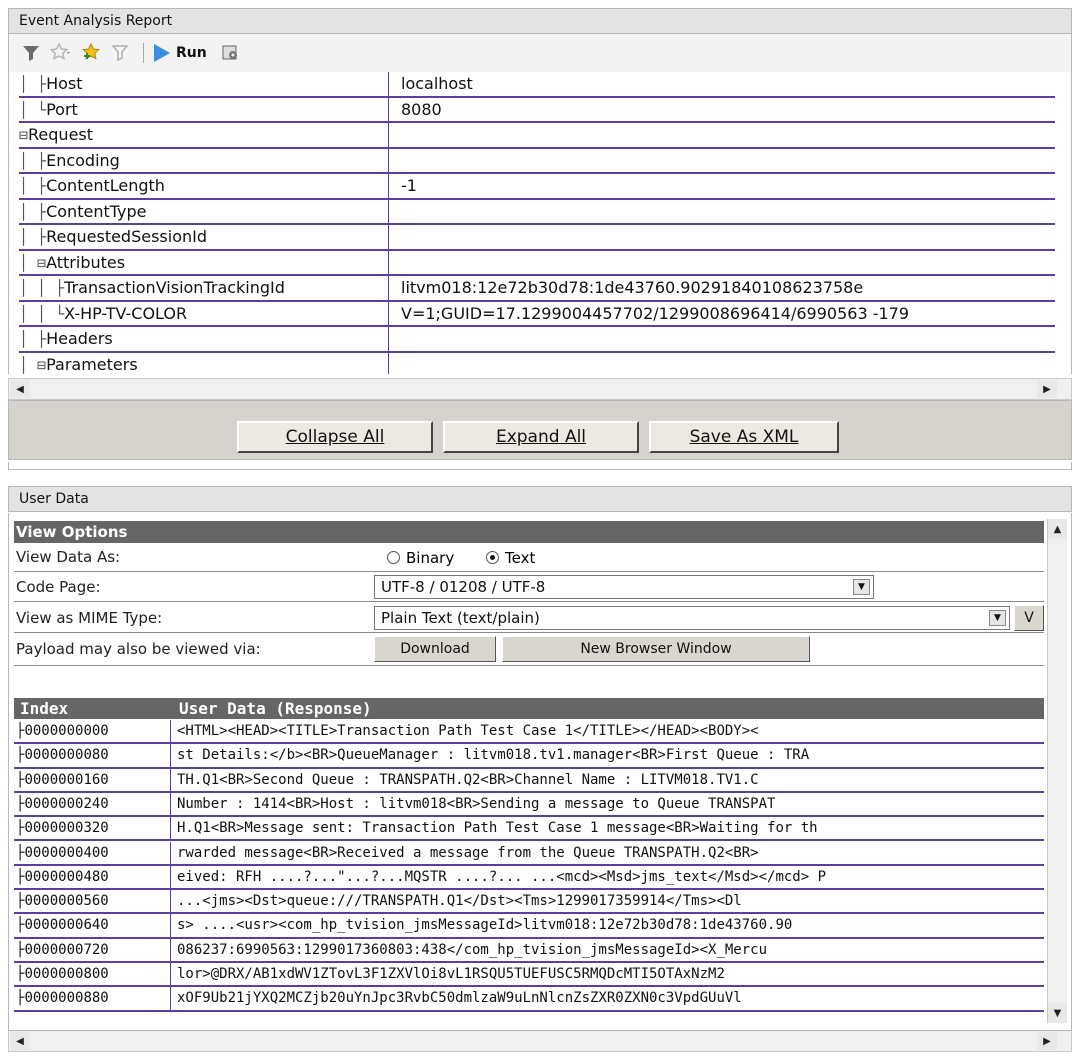 The height and width of the screenshot is (1061, 1083). Describe the element at coordinates (435, 649) in the screenshot. I see `download-button: Download` at that location.